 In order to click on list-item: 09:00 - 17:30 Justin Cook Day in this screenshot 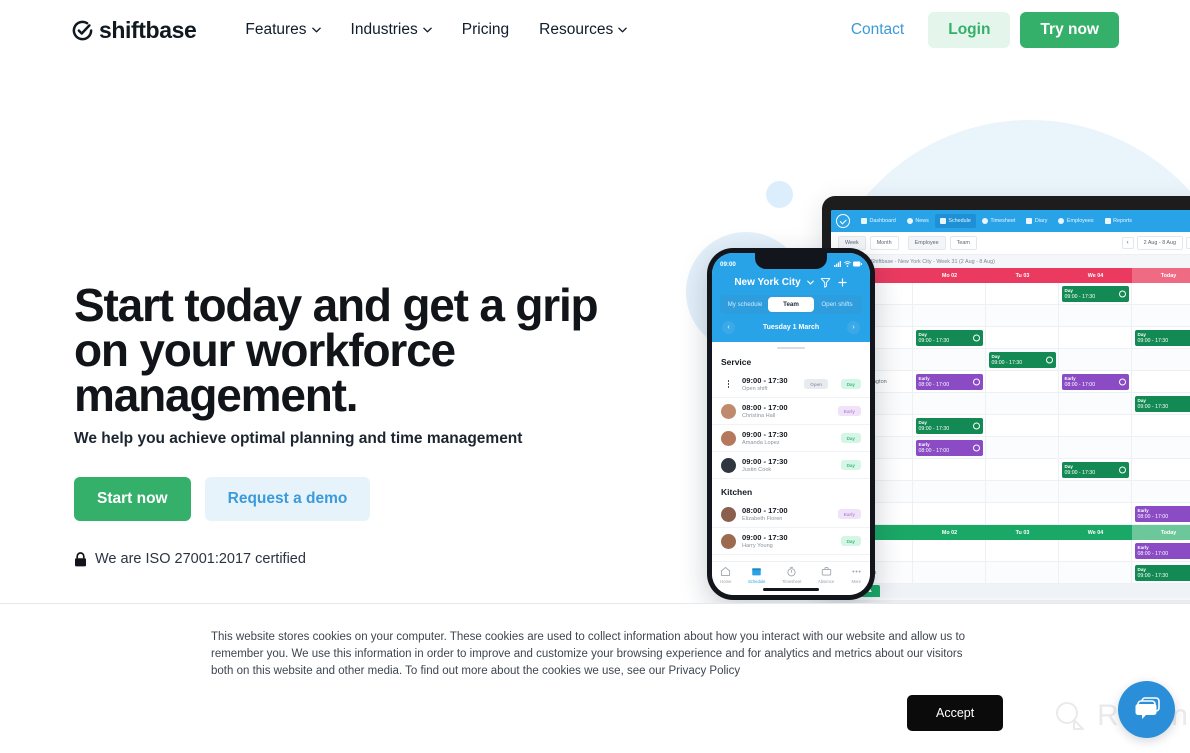, I will do `click(791, 465)`.